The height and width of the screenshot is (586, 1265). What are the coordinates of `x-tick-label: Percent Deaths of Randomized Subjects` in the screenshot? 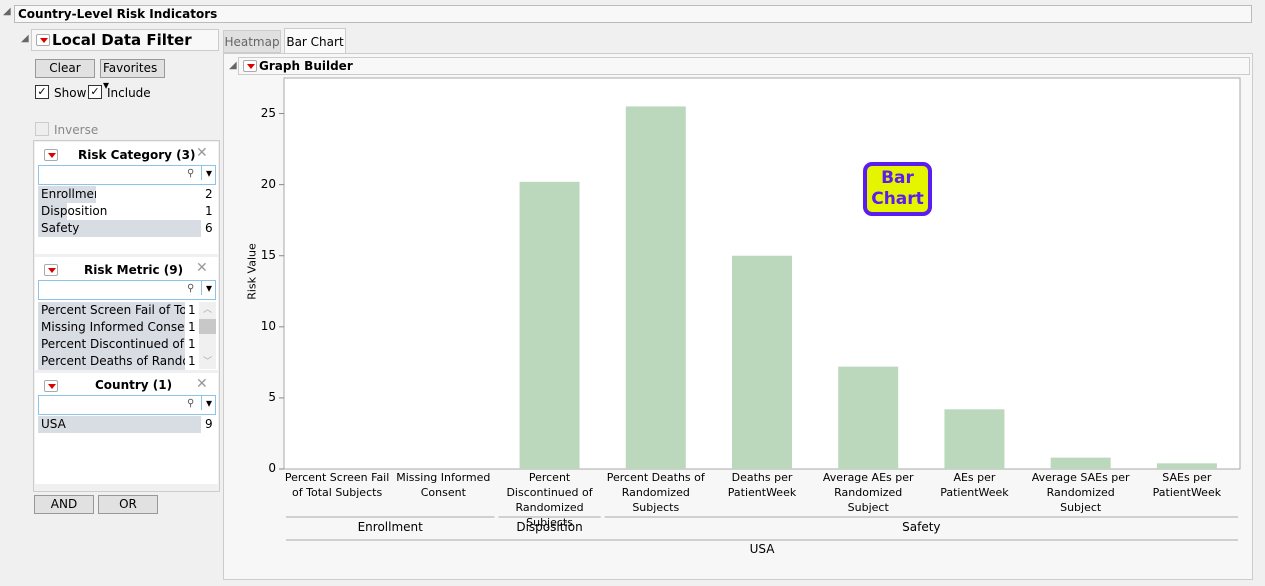 It's located at (655, 492).